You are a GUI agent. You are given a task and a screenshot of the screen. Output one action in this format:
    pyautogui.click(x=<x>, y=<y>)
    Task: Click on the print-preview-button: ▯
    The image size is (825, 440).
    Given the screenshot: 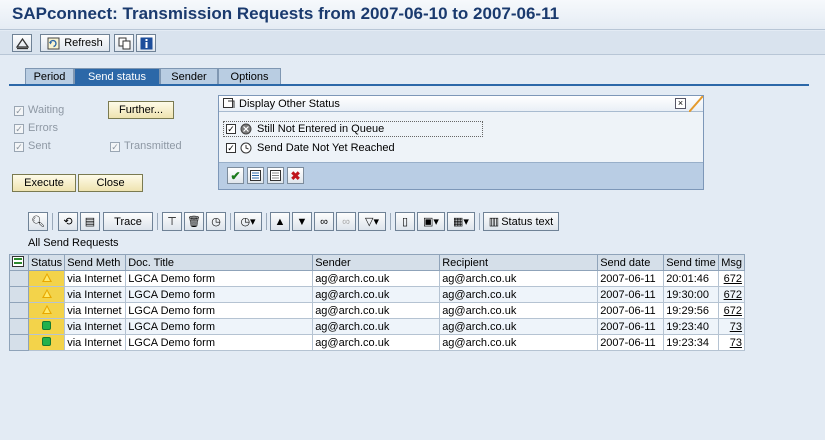 What is the action you would take?
    pyautogui.click(x=405, y=221)
    